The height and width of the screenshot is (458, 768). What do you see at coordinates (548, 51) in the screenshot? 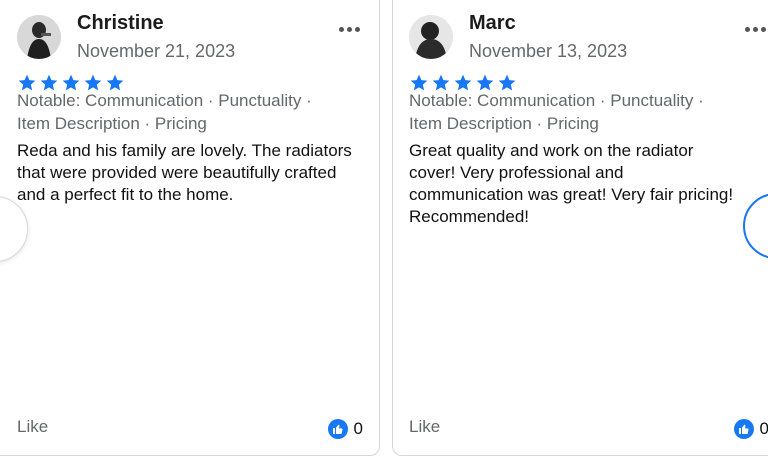
I see `review-date: November 13, 2023` at bounding box center [548, 51].